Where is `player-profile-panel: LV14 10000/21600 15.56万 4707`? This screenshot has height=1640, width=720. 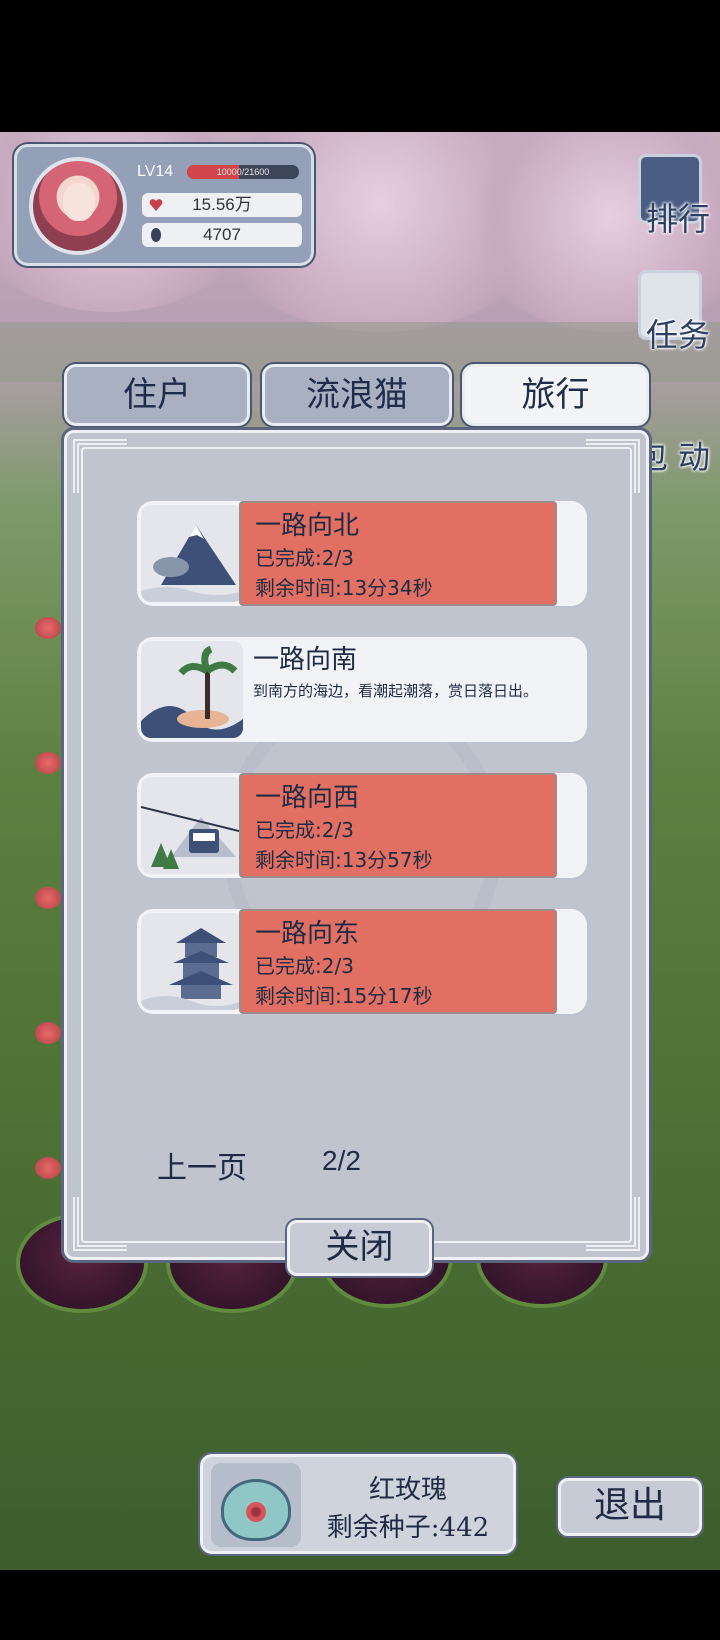 player-profile-panel: LV14 10000/21600 15.56万 4707 is located at coordinates (164, 205).